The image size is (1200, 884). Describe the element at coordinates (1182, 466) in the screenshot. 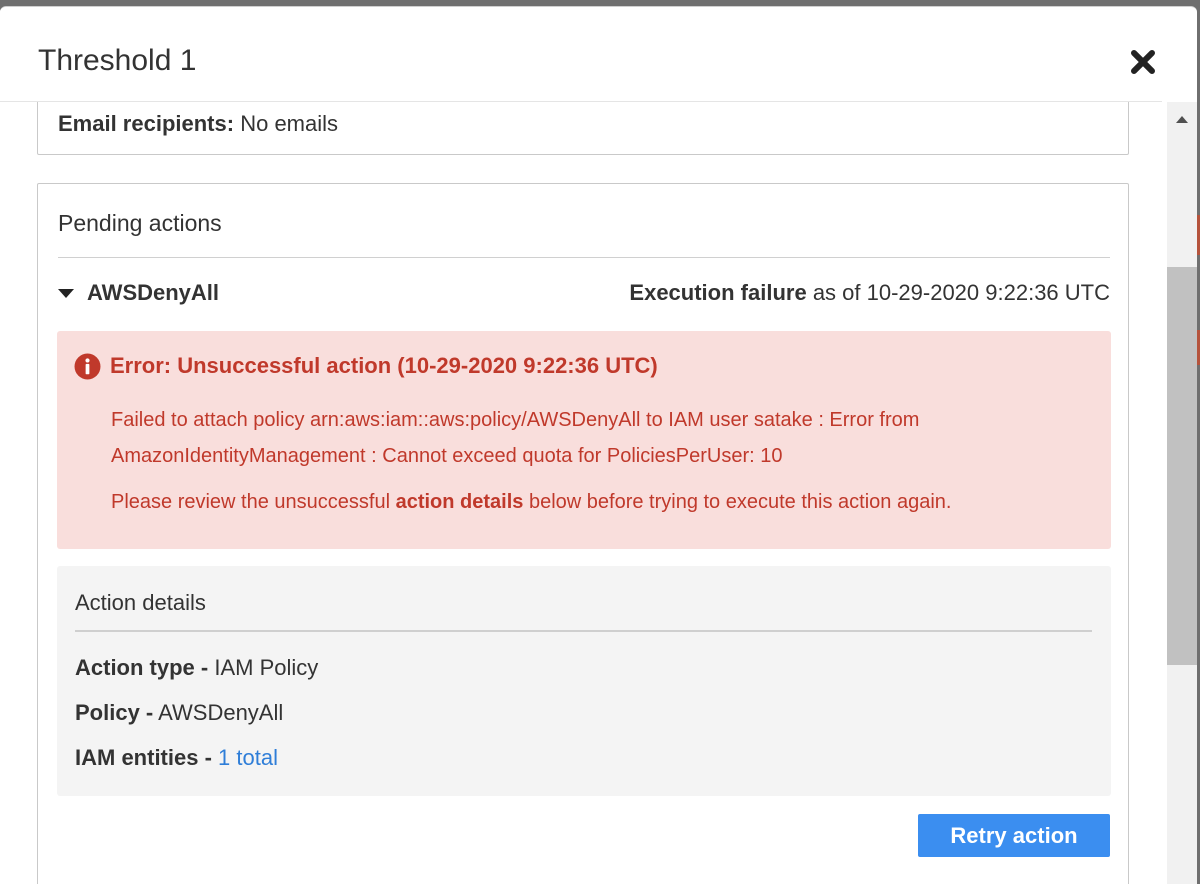

I see `scrollbar-thumb` at that location.